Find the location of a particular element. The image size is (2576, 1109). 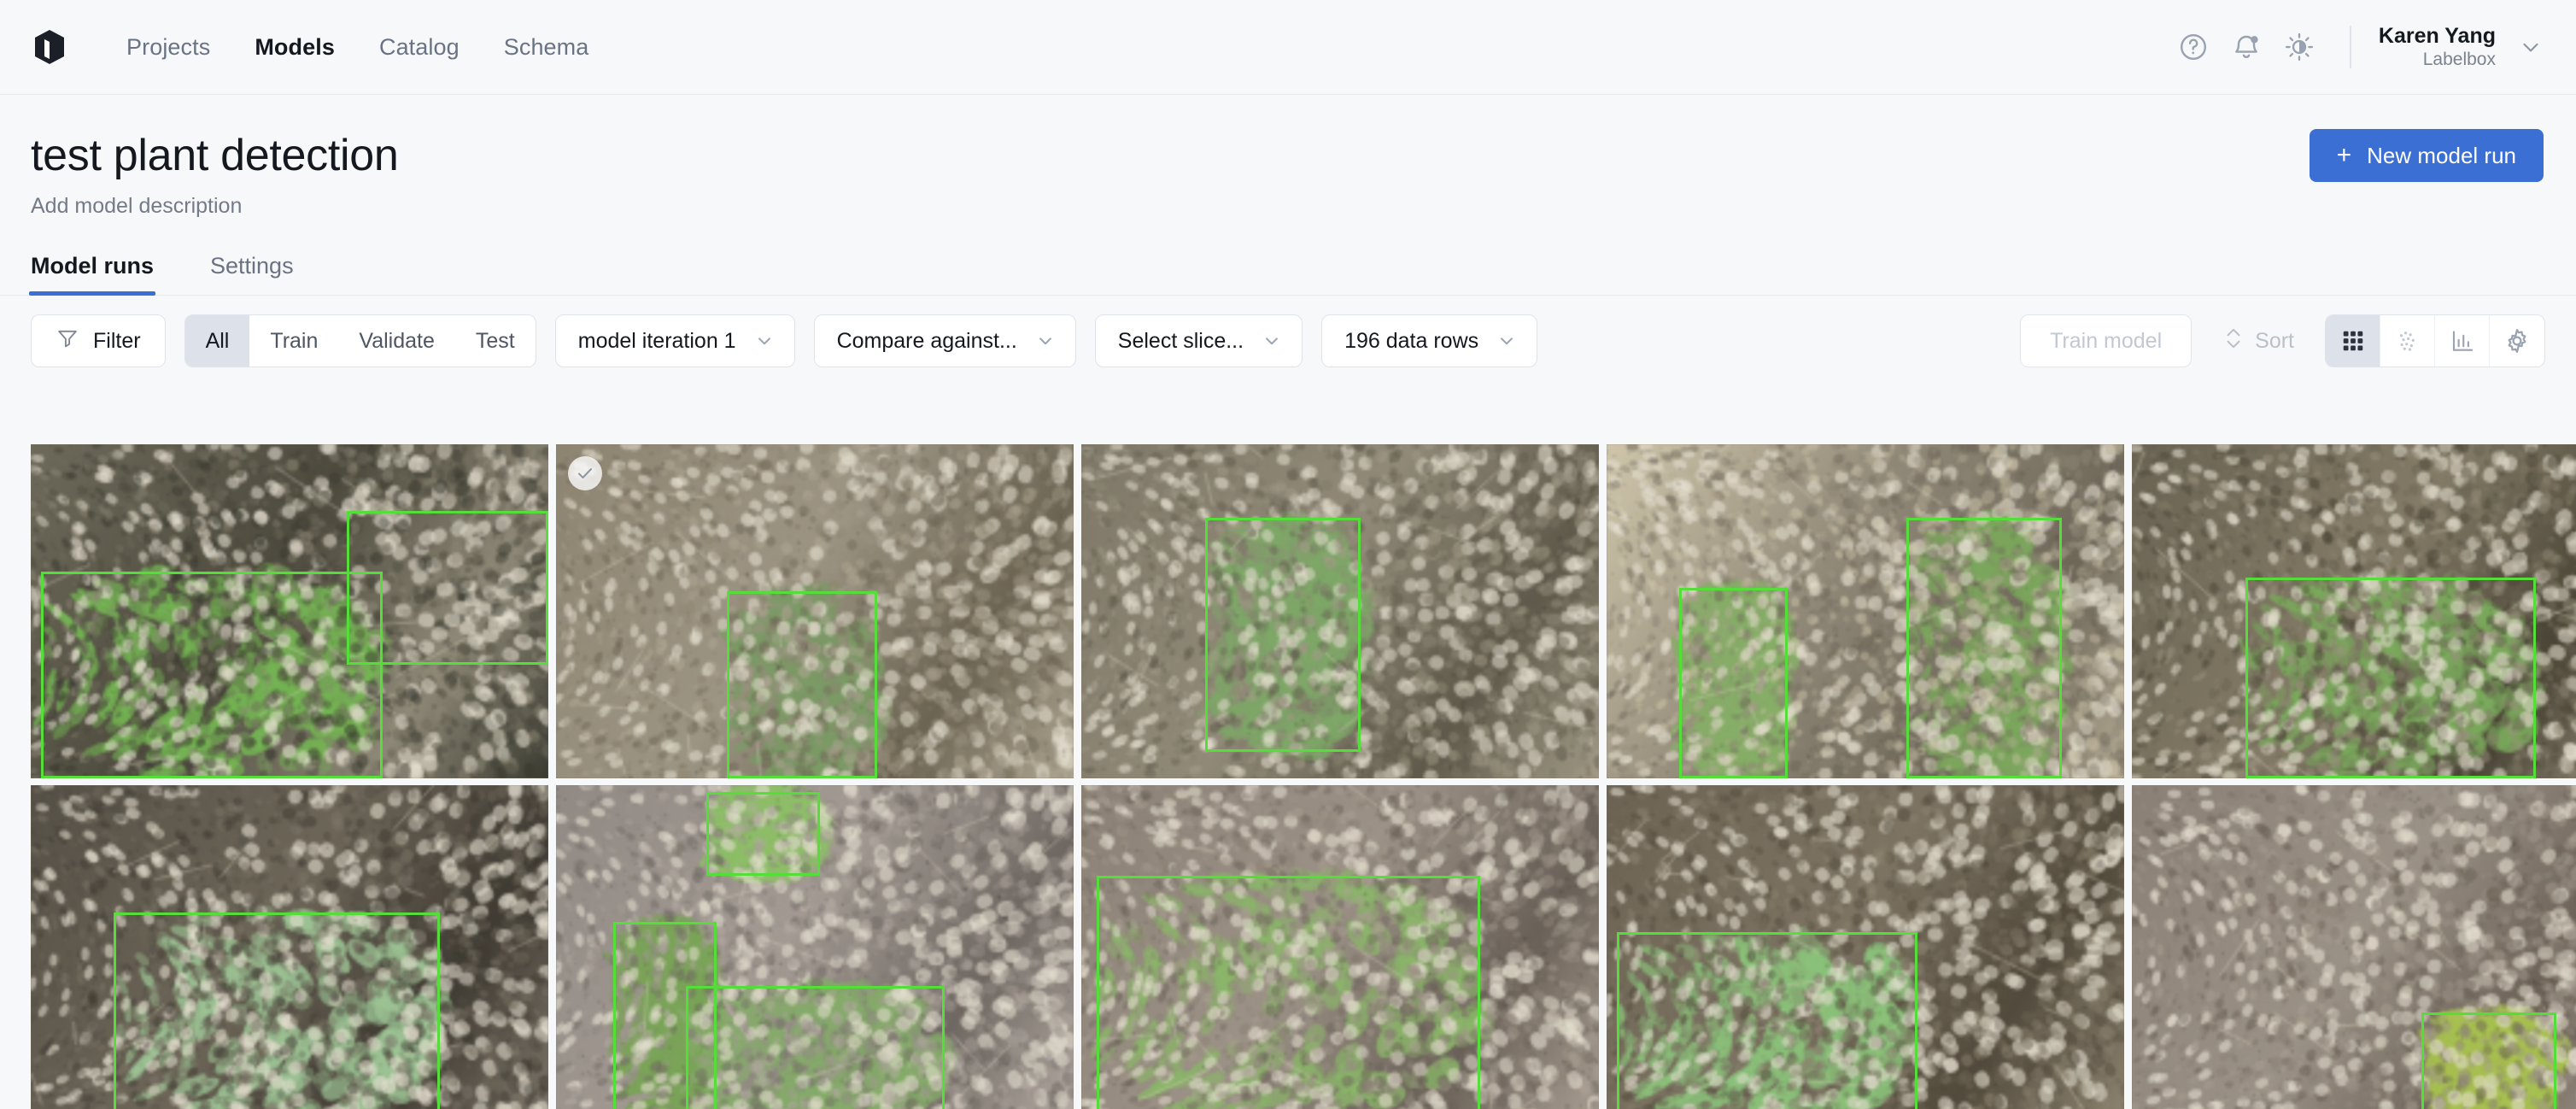

data-rows-dropdown: 196 data rows is located at coordinates (1429, 341).